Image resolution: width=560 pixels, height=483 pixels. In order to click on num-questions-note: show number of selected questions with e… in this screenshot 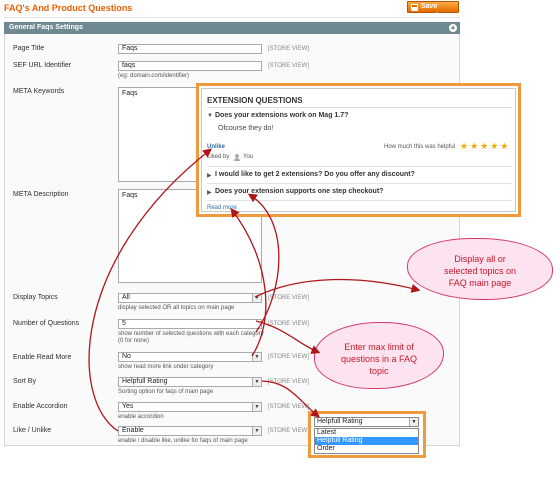, I will do `click(191, 337)`.